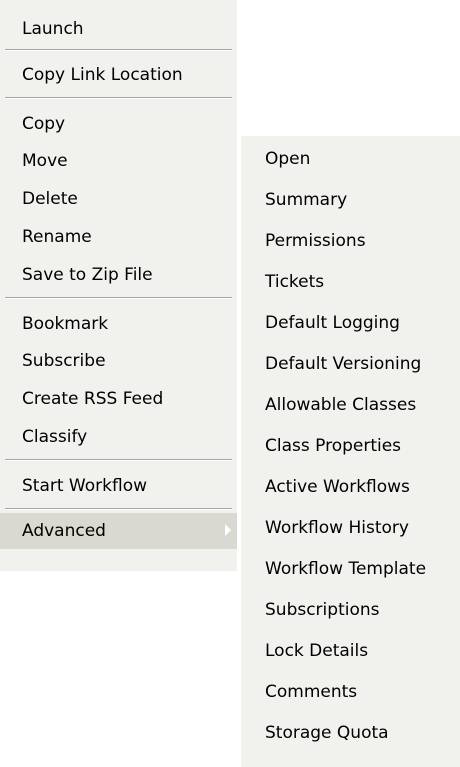  Describe the element at coordinates (350, 692) in the screenshot. I see `submenu-item-comments: Comments` at that location.